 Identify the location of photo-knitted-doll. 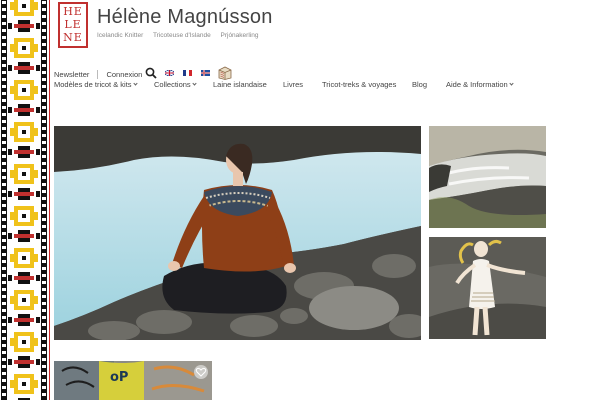
(487, 288).